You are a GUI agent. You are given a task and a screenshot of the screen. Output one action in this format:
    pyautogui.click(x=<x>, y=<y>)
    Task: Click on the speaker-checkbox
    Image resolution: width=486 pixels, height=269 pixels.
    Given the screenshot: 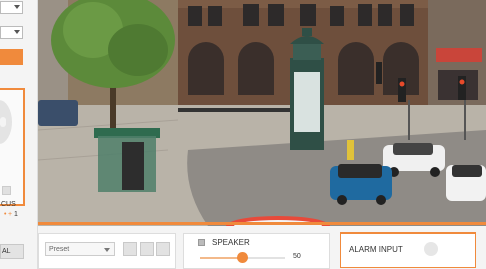 What is the action you would take?
    pyautogui.click(x=201, y=242)
    